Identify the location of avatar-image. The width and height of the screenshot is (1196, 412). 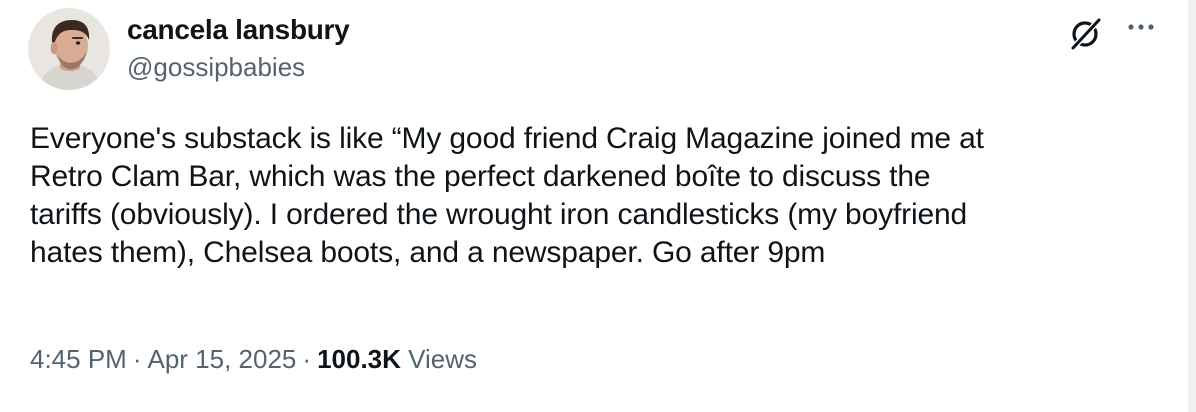
(69, 49).